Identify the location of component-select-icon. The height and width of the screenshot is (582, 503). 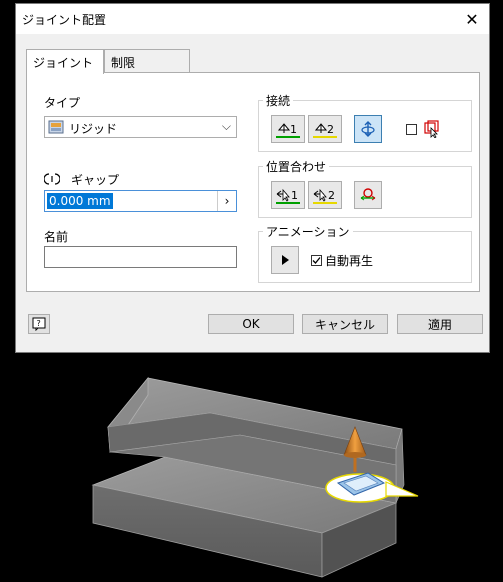
(431, 129).